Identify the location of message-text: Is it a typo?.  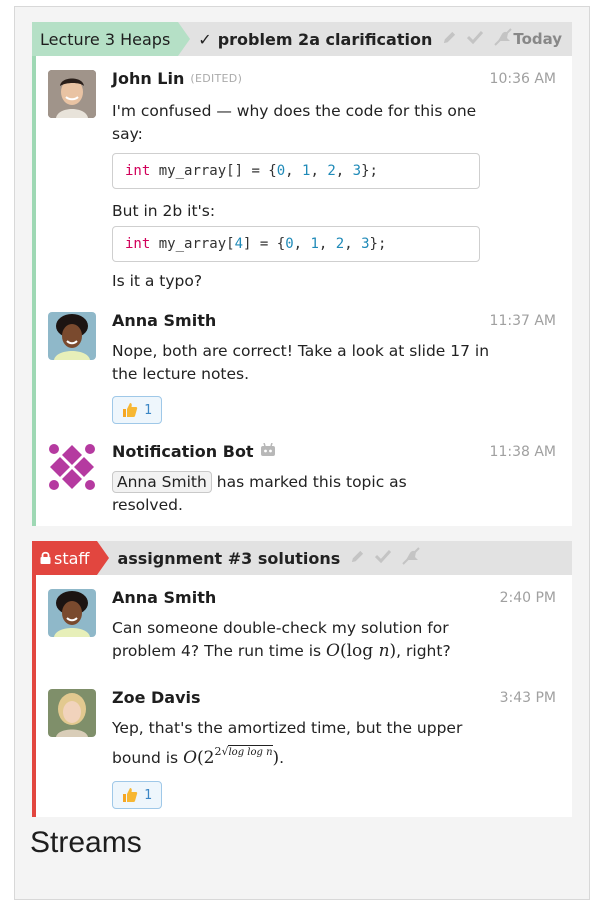
(157, 281).